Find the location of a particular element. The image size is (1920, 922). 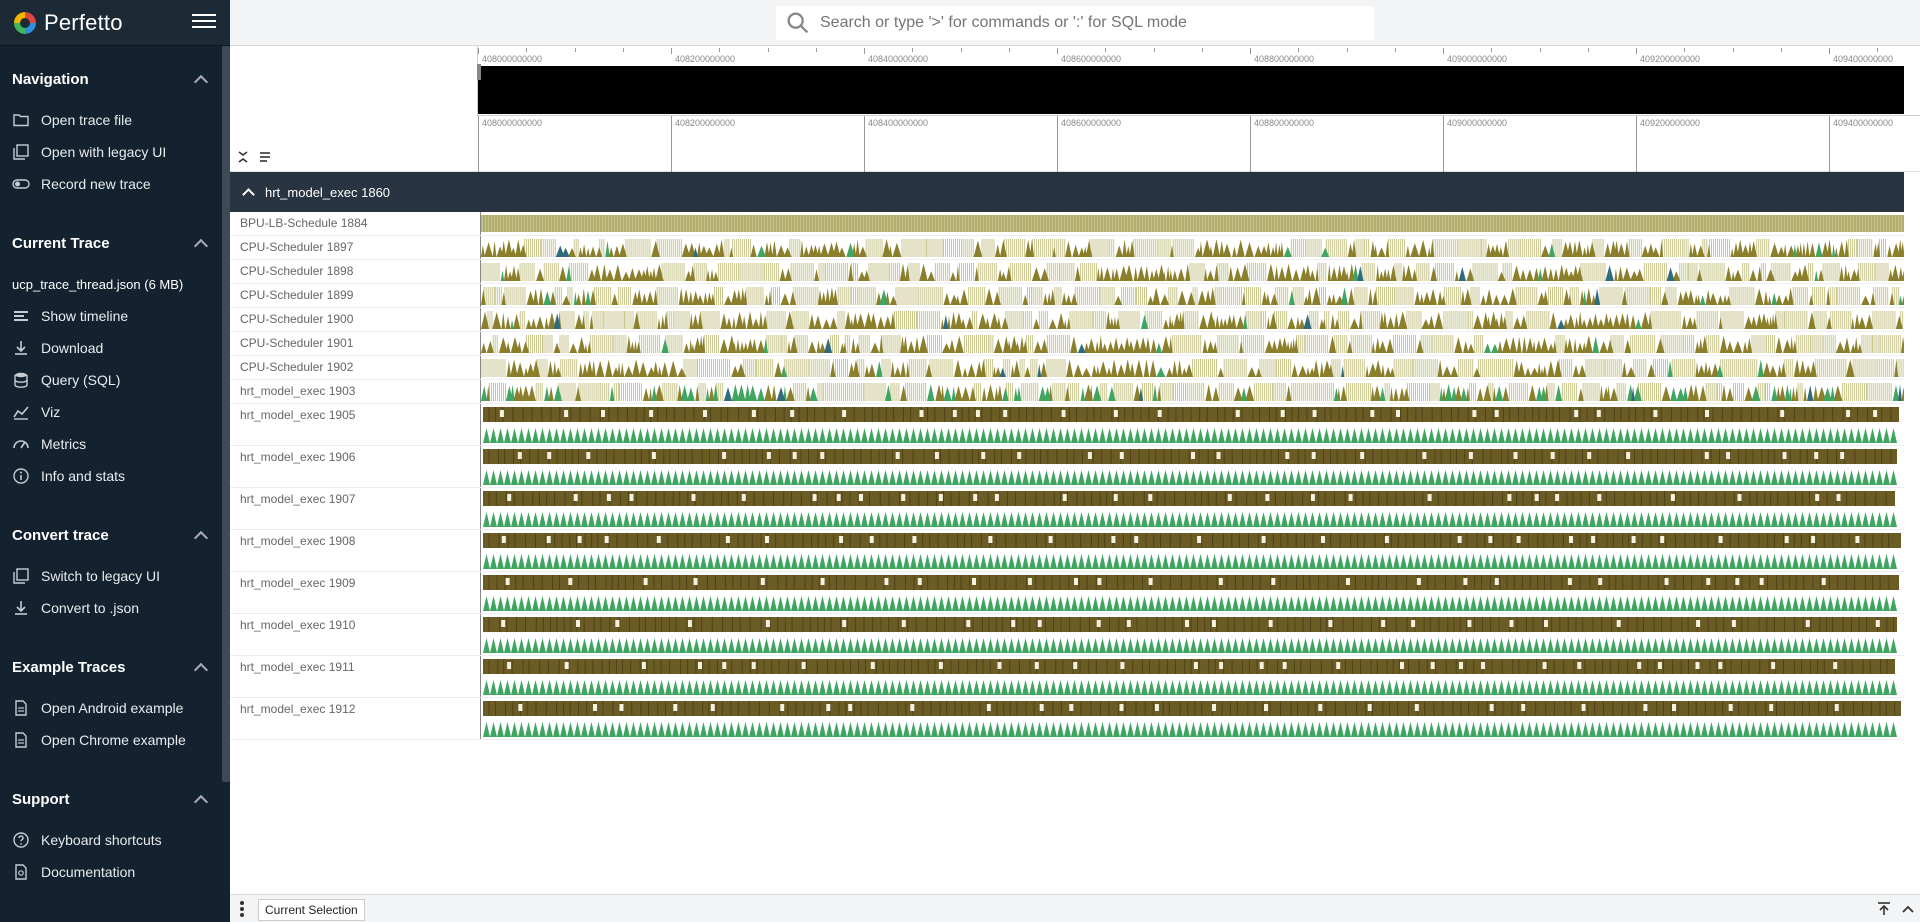

sidebar-section-header: Navigation is located at coordinates (115, 79).